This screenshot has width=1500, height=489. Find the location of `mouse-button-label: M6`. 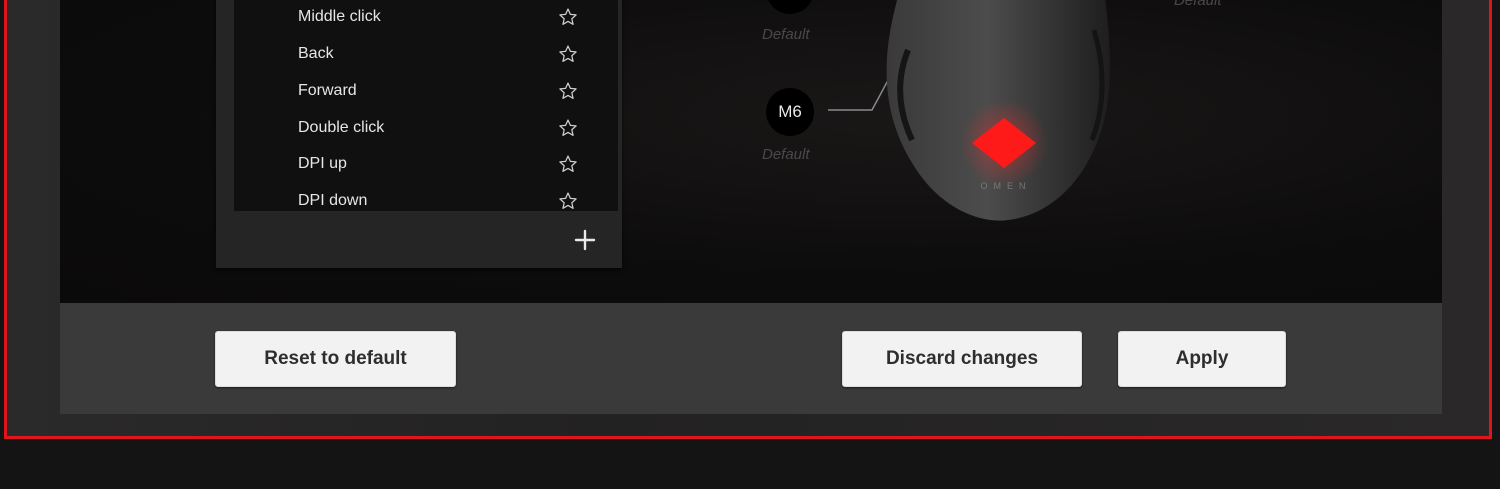

mouse-button-label: M6 is located at coordinates (790, 111).